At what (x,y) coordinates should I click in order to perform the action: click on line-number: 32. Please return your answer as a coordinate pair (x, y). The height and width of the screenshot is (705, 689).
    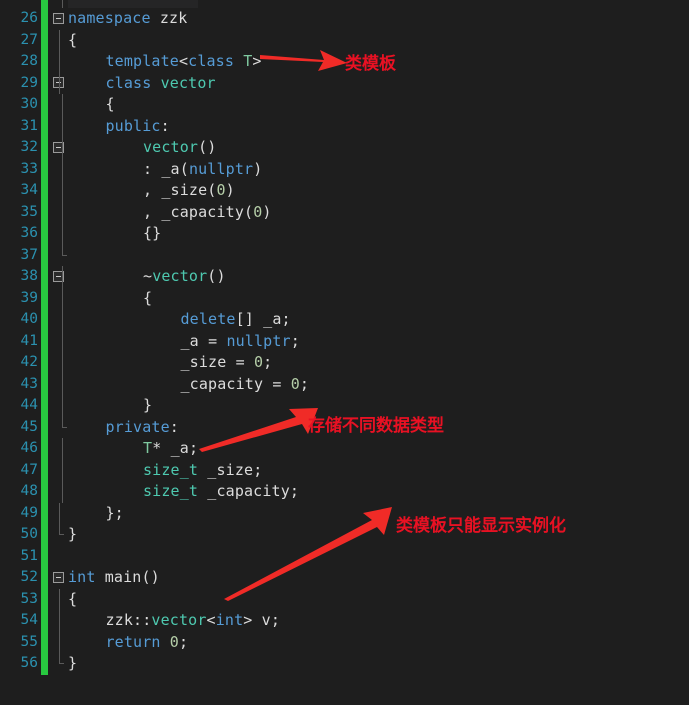
    Looking at the image, I should click on (29, 147).